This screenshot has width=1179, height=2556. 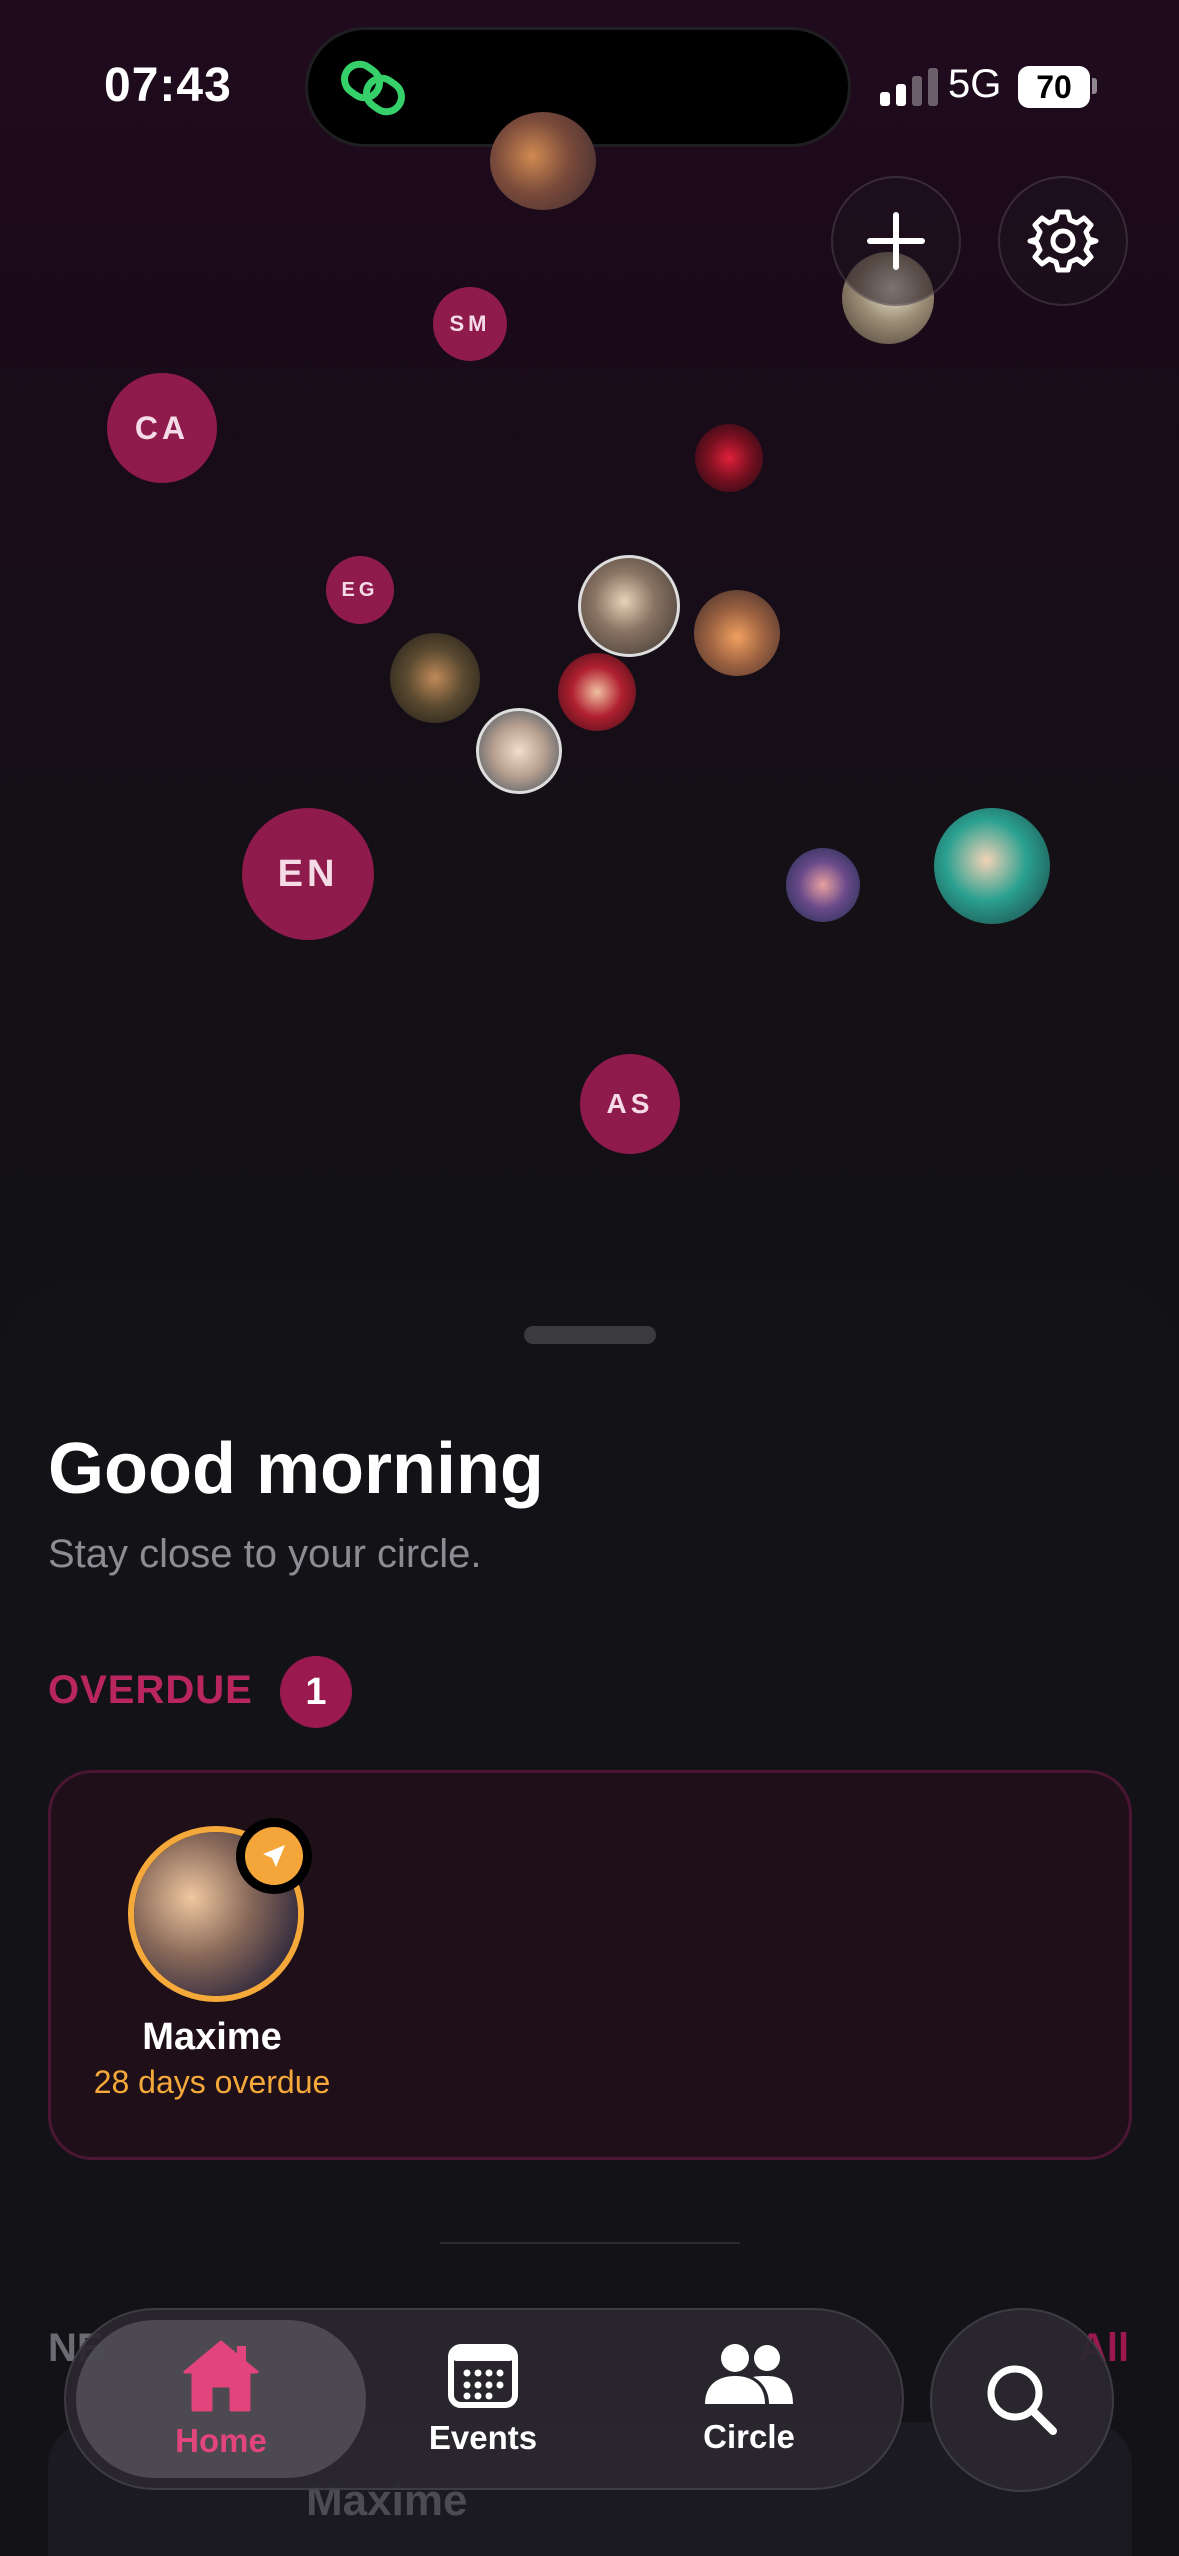 I want to click on tab-events-label: Events, so click(x=483, y=2437).